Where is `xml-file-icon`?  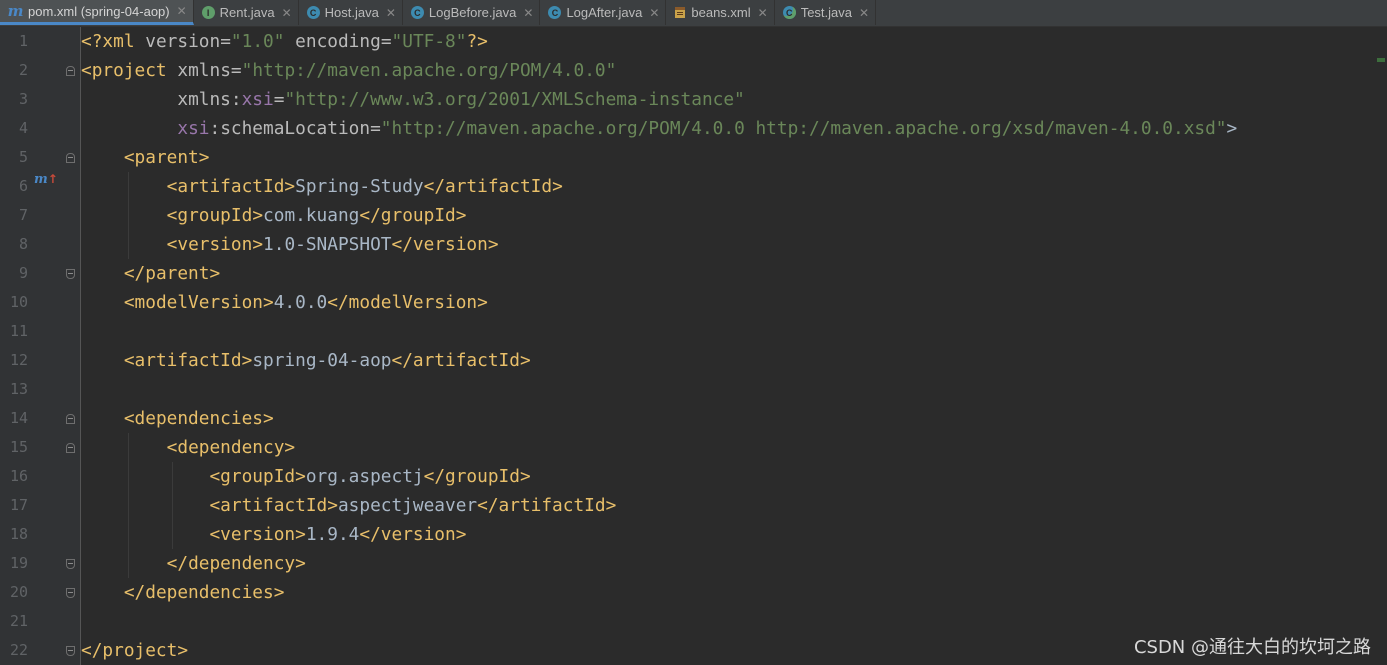 xml-file-icon is located at coordinates (680, 12).